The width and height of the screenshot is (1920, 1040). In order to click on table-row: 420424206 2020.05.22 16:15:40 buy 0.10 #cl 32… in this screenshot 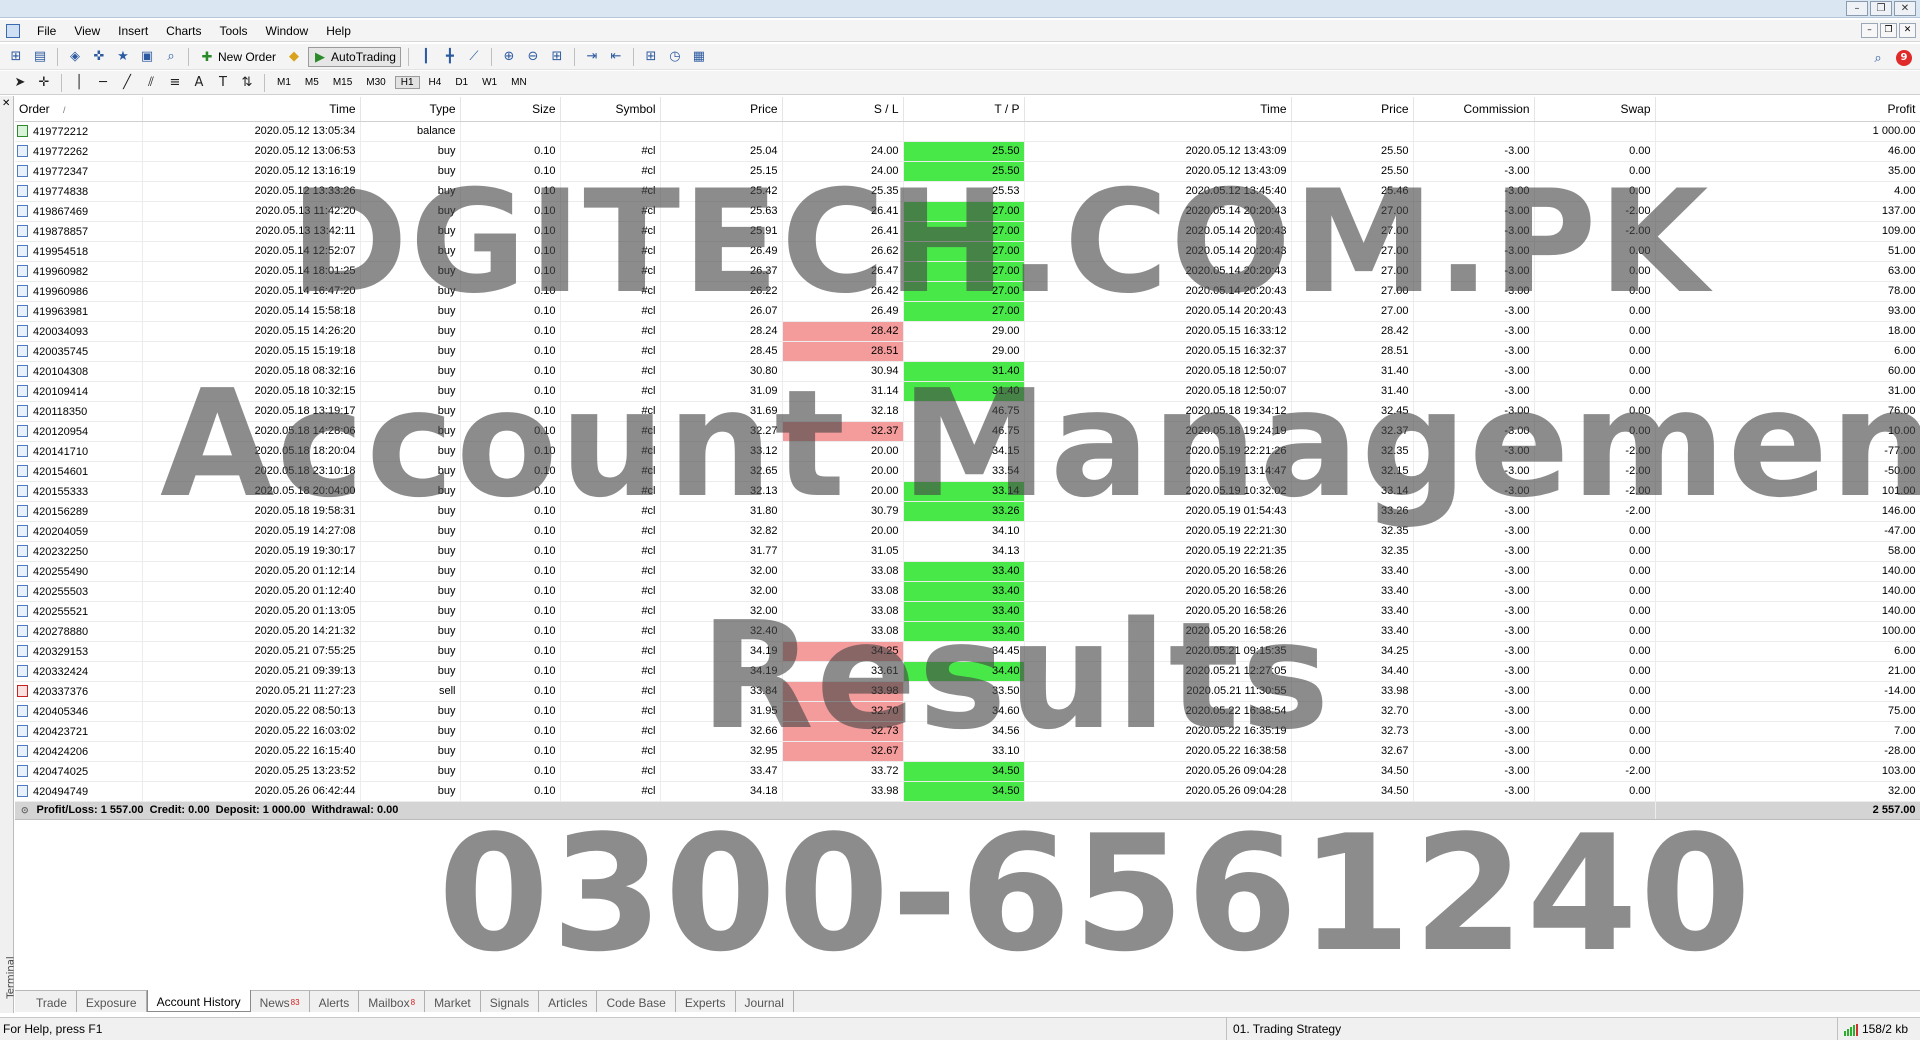, I will do `click(967, 751)`.